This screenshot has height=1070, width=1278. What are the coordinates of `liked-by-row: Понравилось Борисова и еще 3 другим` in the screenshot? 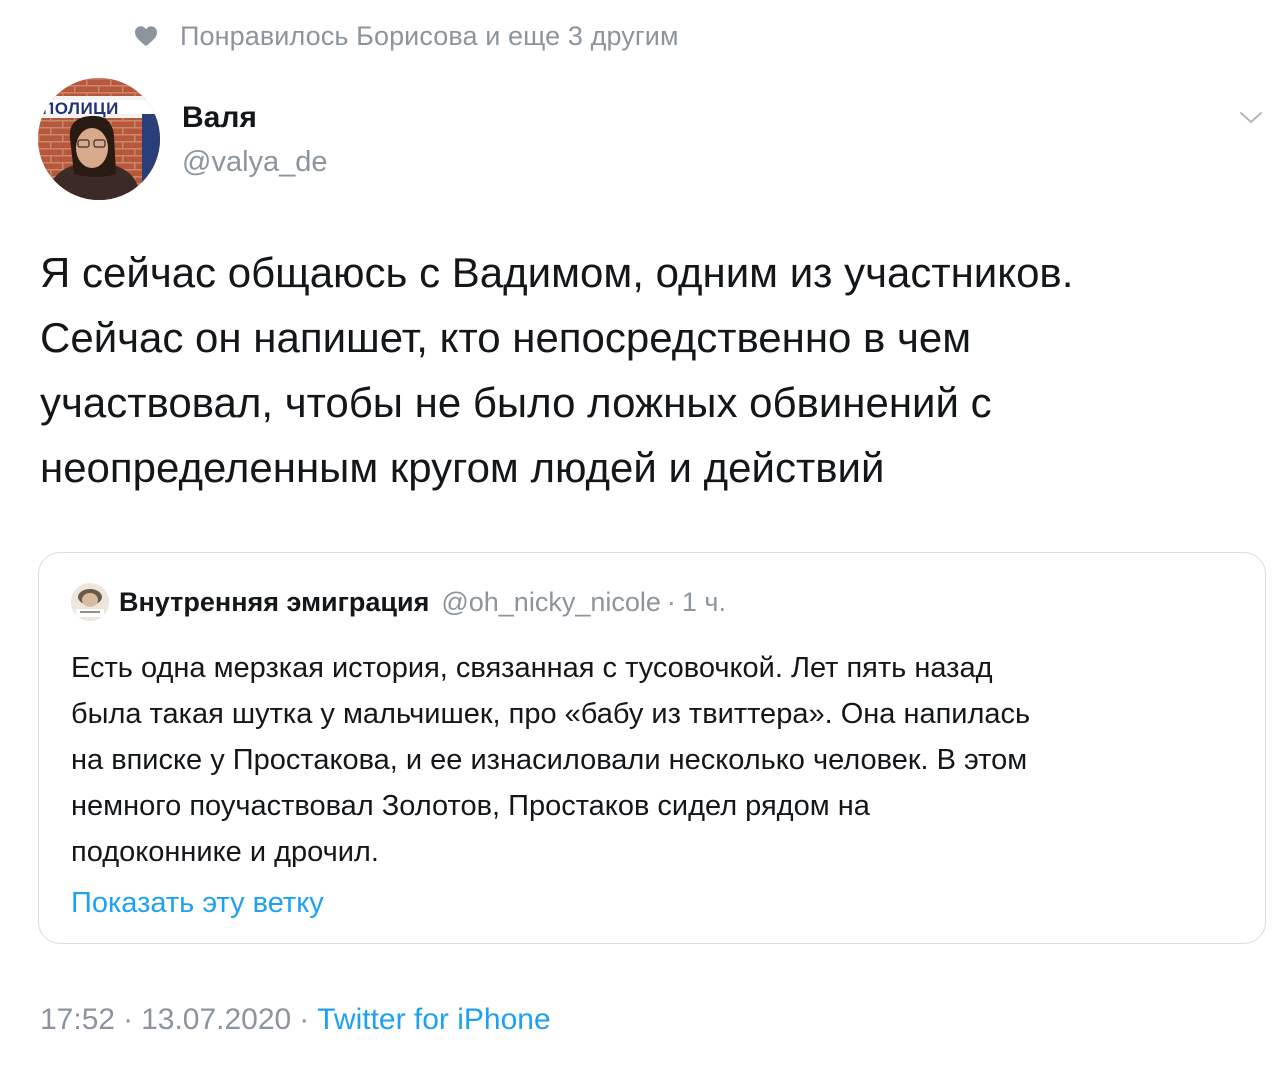 It's located at (406, 36).